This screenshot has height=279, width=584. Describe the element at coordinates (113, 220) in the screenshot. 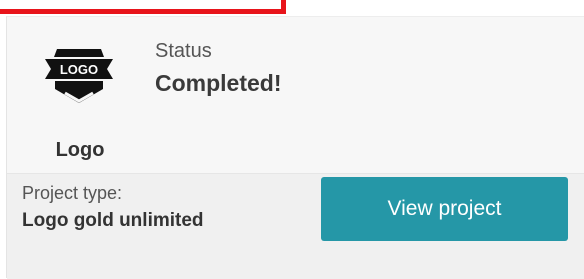

I see `project-type-value: Logo gold unlimited` at that location.